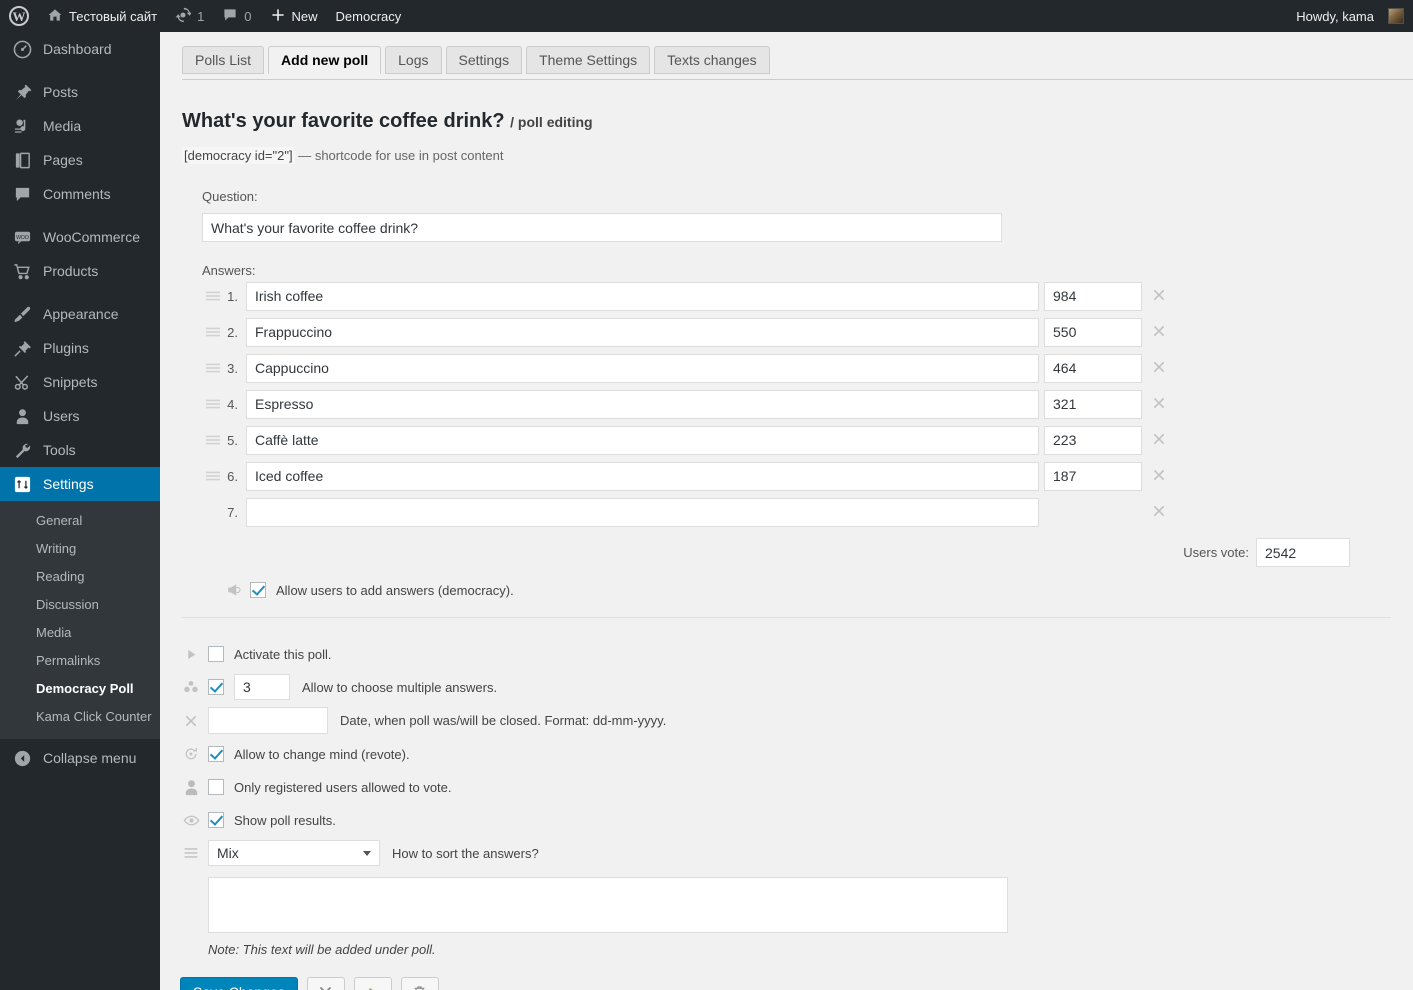 The image size is (1413, 990). What do you see at coordinates (80, 160) in the screenshot?
I see `sidebar-item-pages: Pages` at bounding box center [80, 160].